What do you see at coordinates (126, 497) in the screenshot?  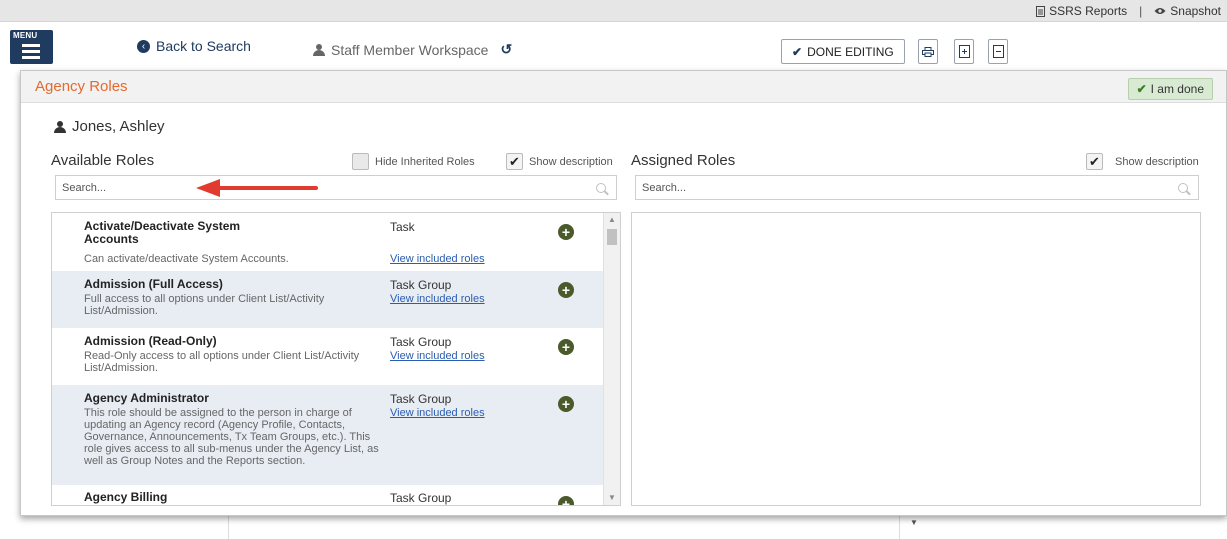 I see `role-name: Agency Billing` at bounding box center [126, 497].